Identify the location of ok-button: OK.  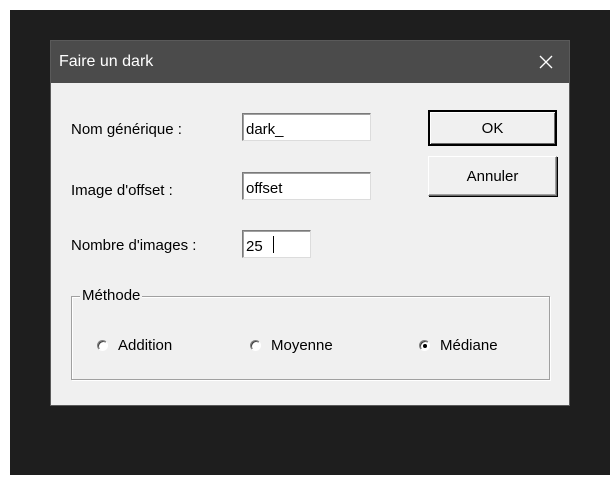
(492, 128).